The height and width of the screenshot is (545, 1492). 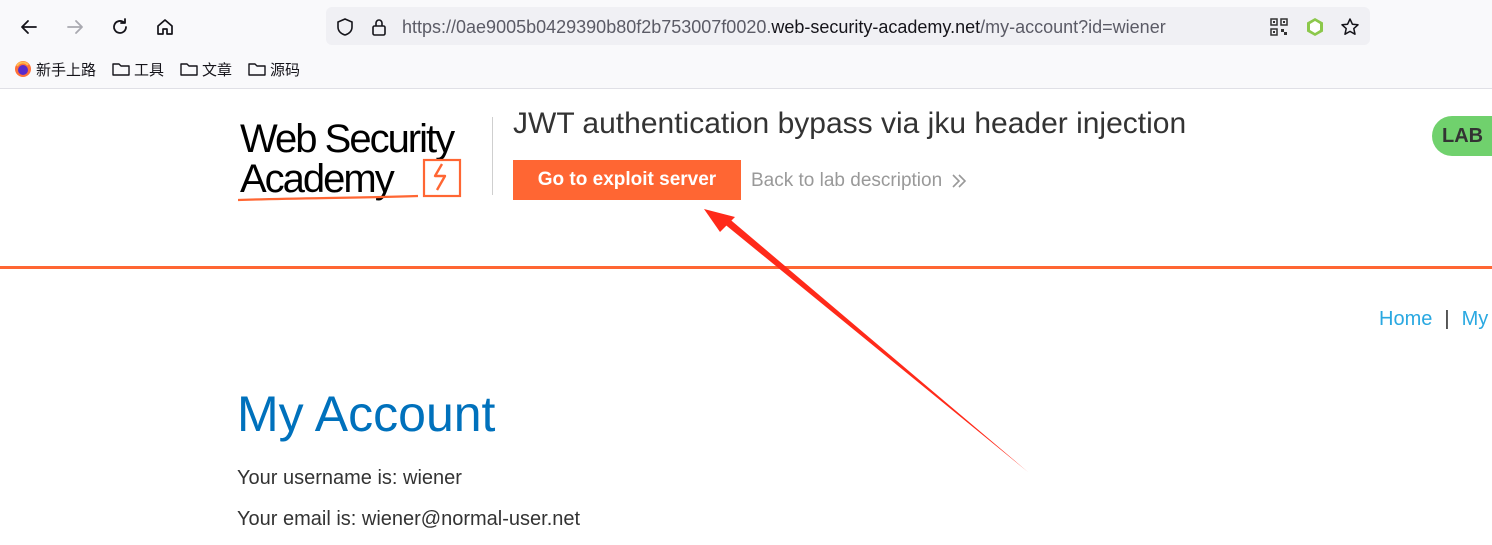 I want to click on home-button, so click(x=165, y=27).